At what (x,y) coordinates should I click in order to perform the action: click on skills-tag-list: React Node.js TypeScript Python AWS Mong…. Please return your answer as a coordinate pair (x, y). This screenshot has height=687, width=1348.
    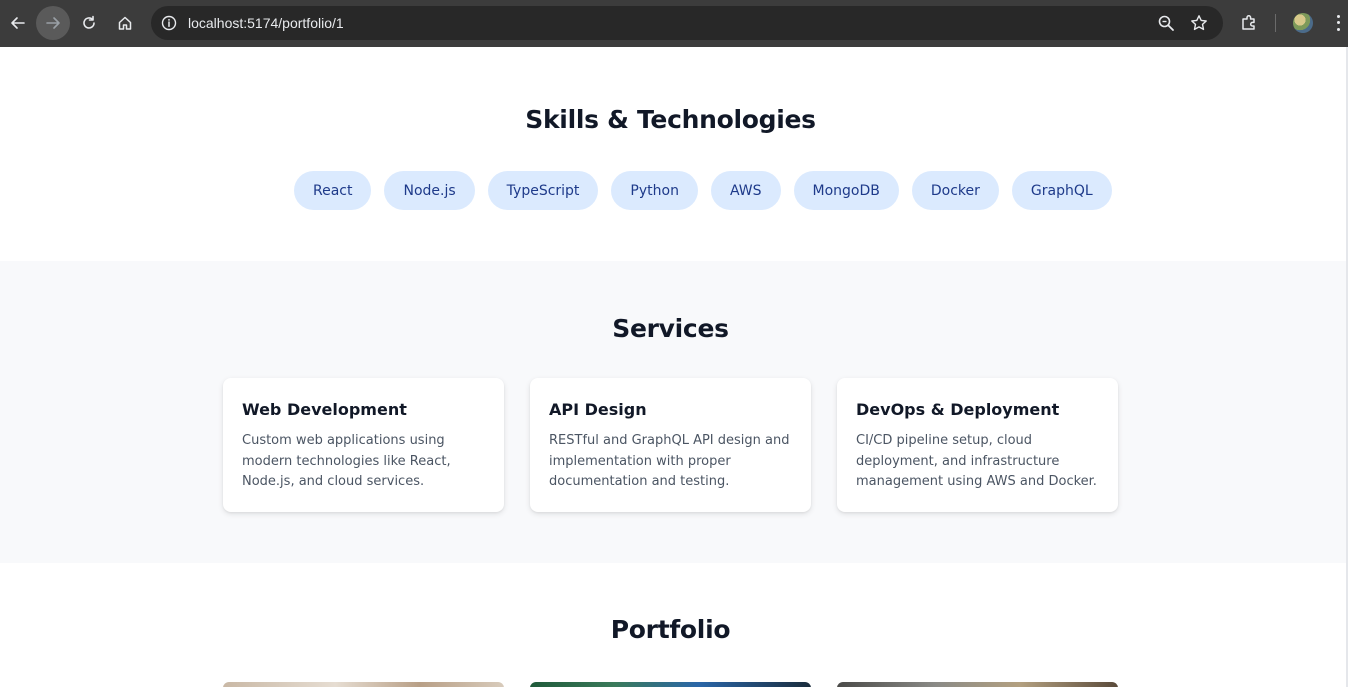
    Looking at the image, I should click on (703, 190).